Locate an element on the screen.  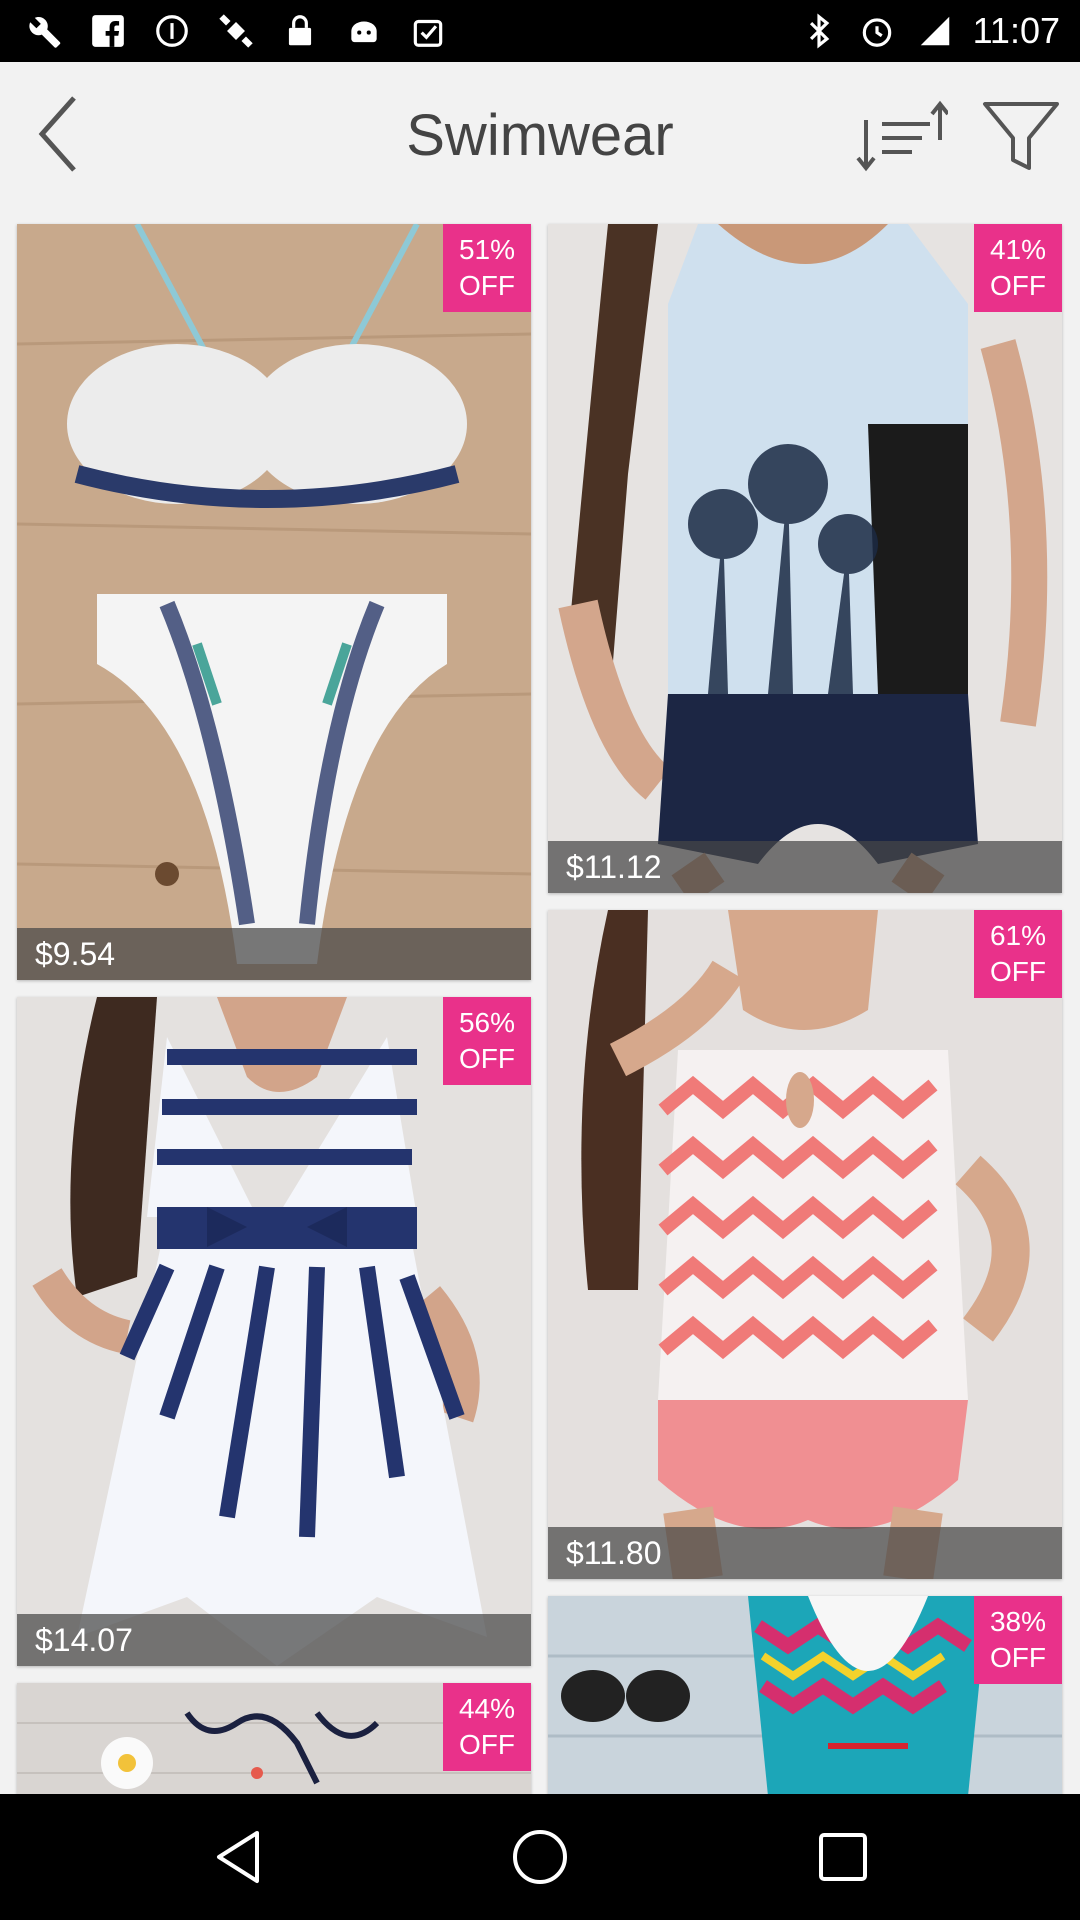
status-time: 11:07 is located at coordinates (1016, 30).